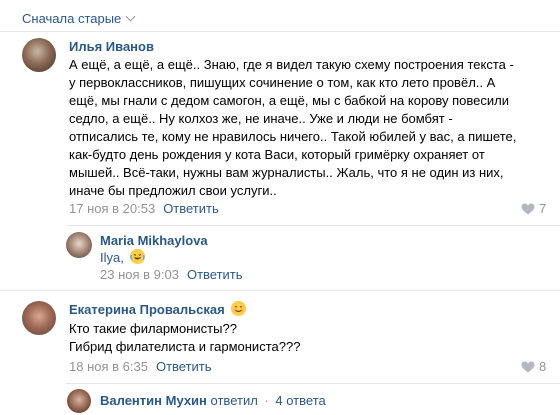  What do you see at coordinates (139, 274) in the screenshot?
I see `comment-date: 23 ноя в 9:03` at bounding box center [139, 274].